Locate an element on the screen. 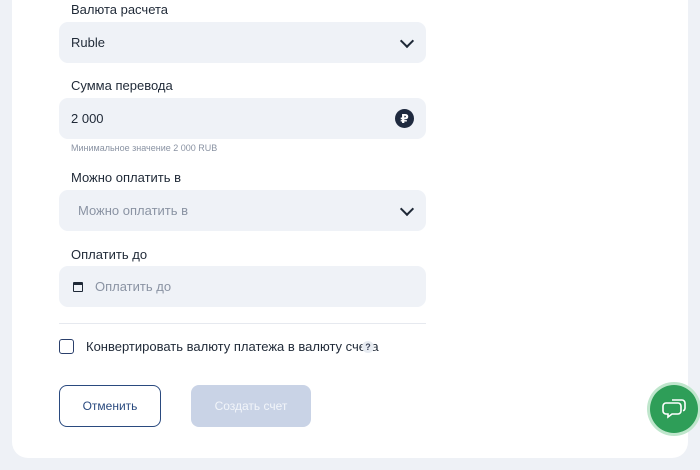 The image size is (700, 470). chat-icon is located at coordinates (674, 409).